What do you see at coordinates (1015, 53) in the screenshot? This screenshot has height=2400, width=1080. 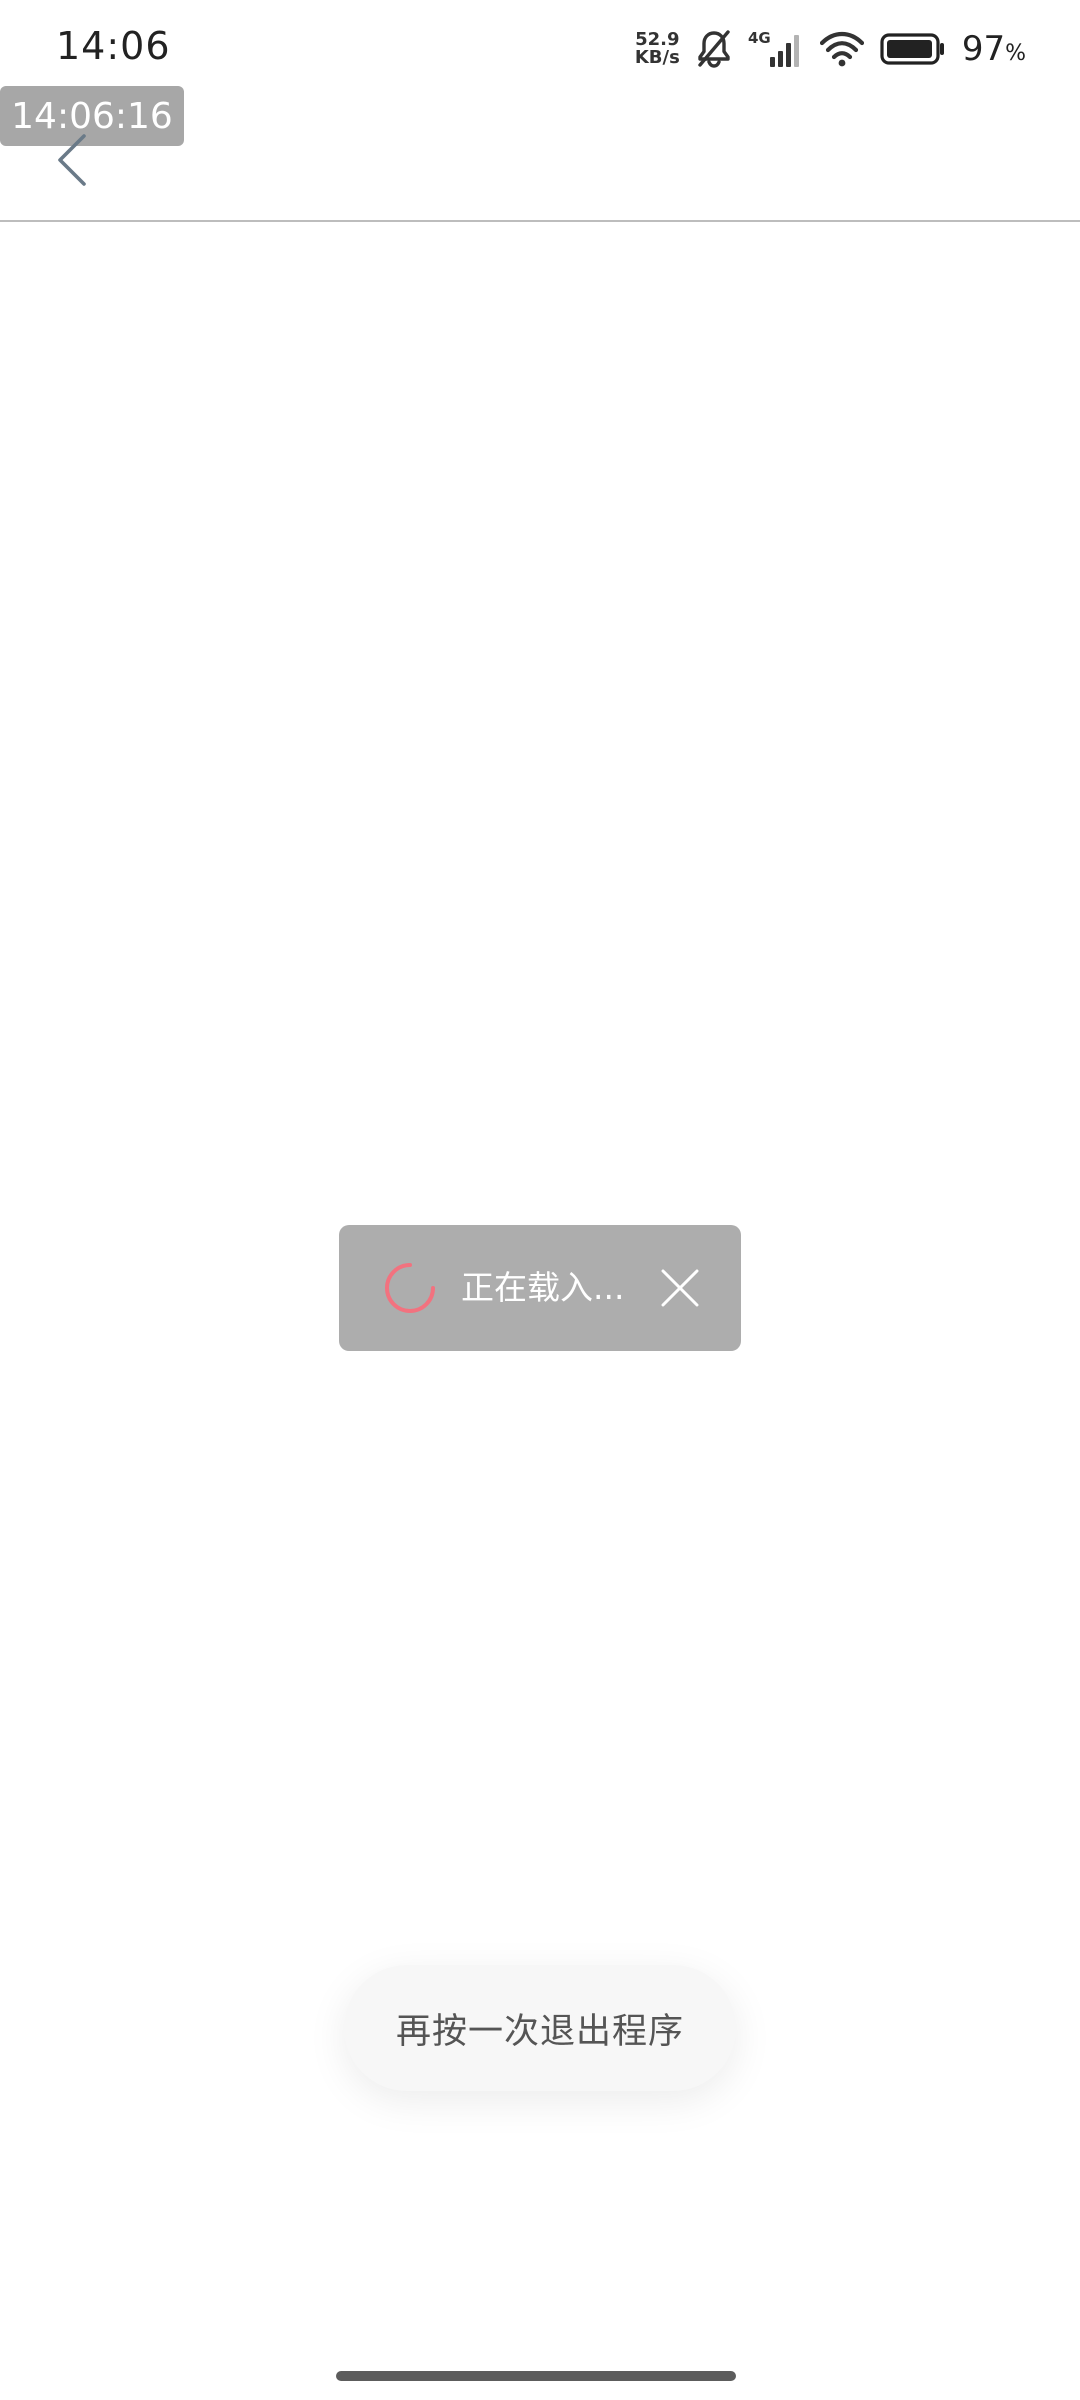 I see `battery-percent-unit: %` at bounding box center [1015, 53].